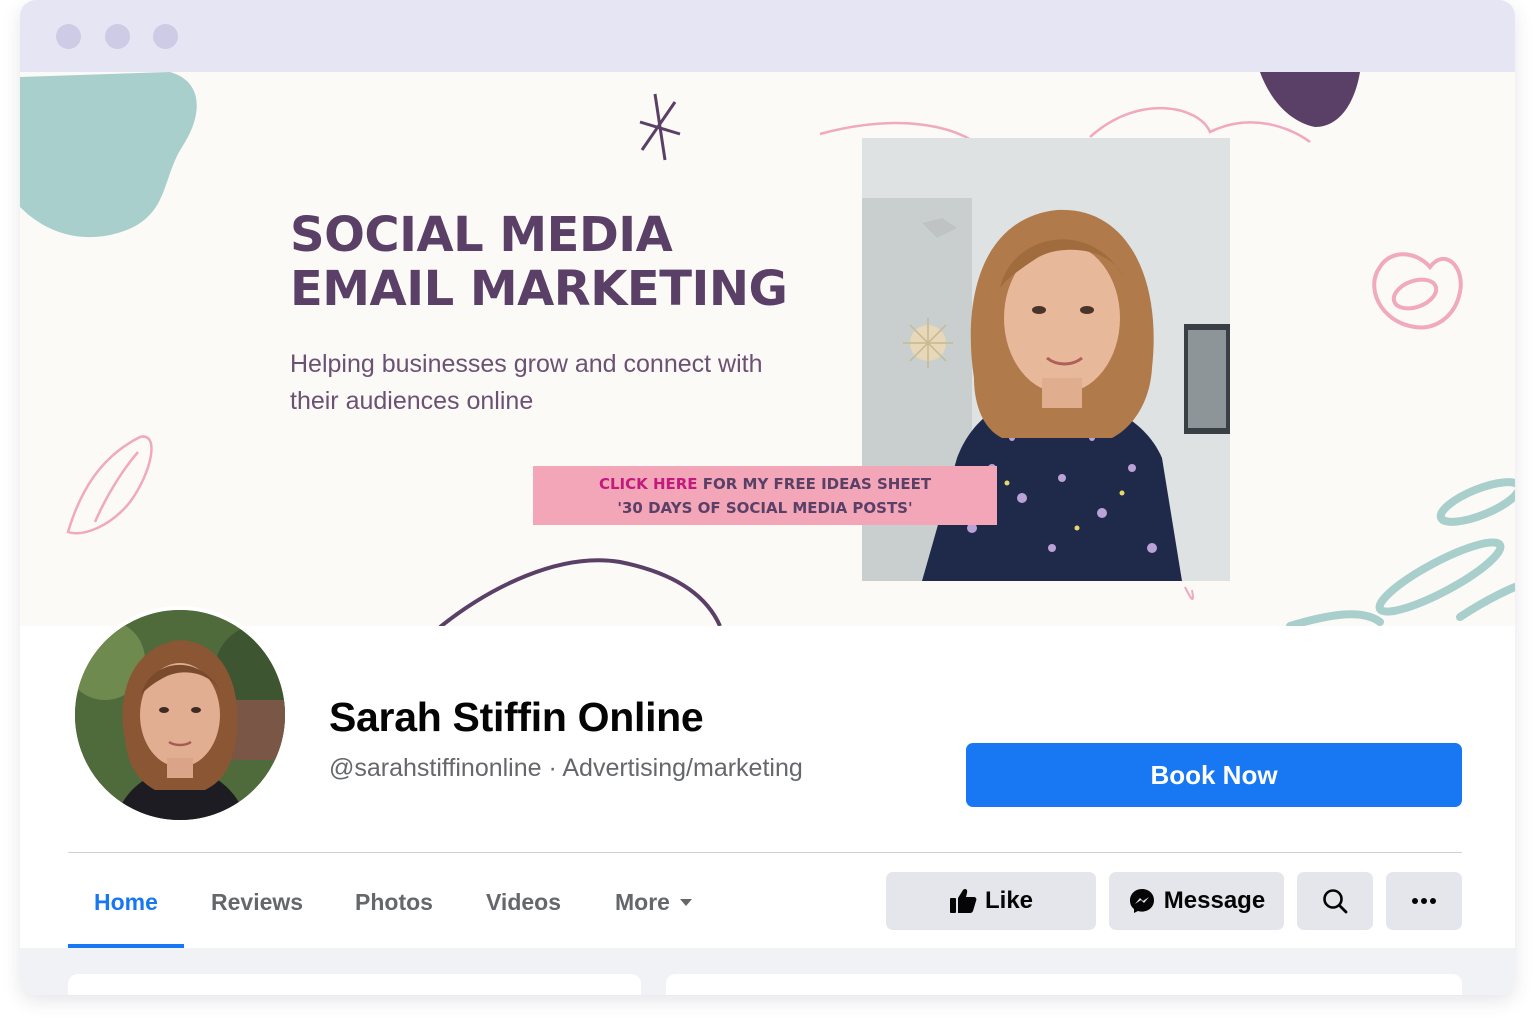 The height and width of the screenshot is (1023, 1536). Describe the element at coordinates (767, 36) in the screenshot. I see `window-titlebar` at that location.